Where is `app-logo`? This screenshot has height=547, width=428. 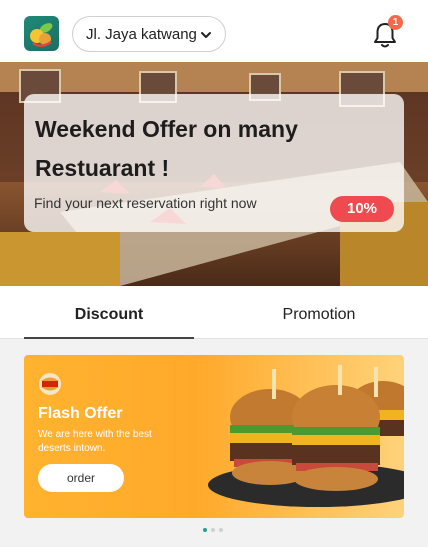 app-logo is located at coordinates (41, 33).